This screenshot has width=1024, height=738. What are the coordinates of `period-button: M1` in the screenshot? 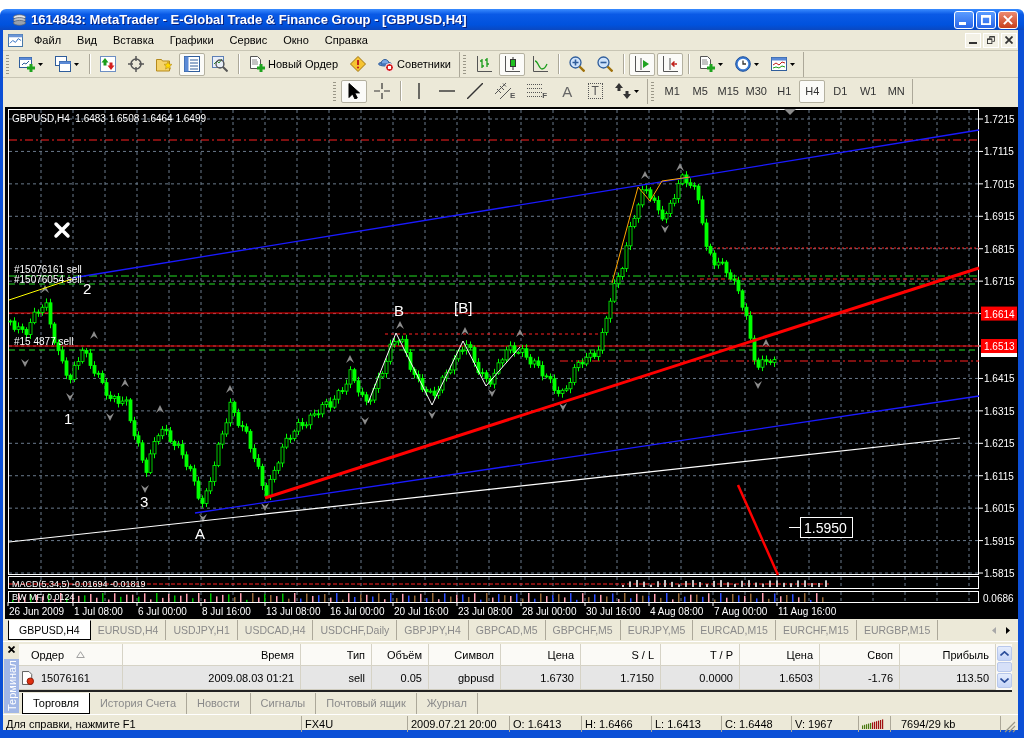 It's located at (672, 91).